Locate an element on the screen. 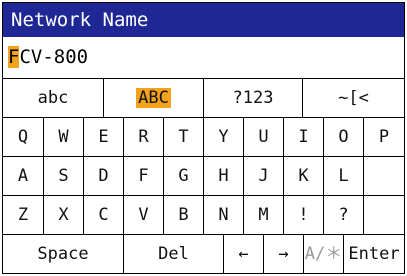 The height and width of the screenshot is (276, 407). key-w: W is located at coordinates (64, 136).